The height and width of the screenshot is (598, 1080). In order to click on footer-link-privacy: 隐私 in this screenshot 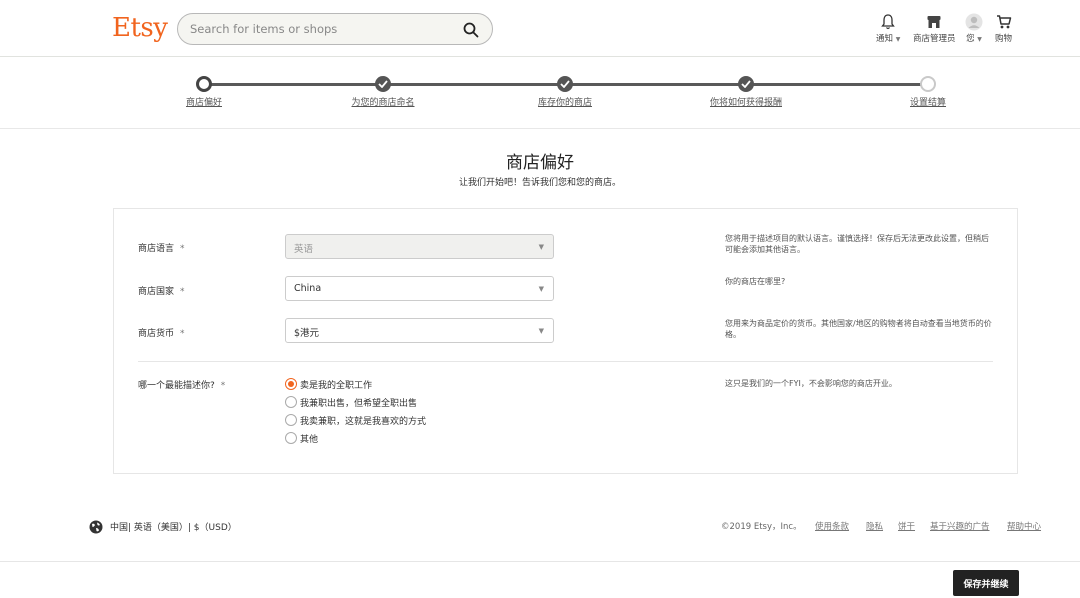, I will do `click(874, 526)`.